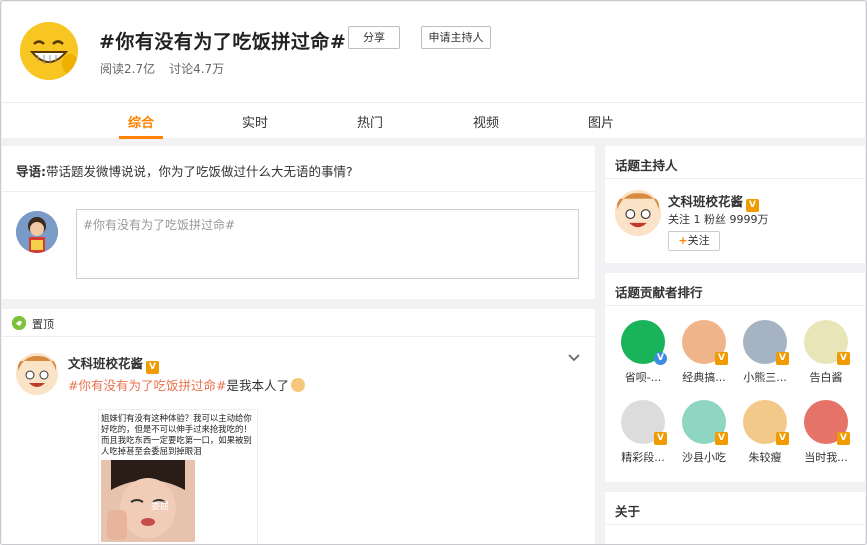 The width and height of the screenshot is (867, 545). Describe the element at coordinates (601, 121) in the screenshot. I see `tab-images: 图片` at that location.